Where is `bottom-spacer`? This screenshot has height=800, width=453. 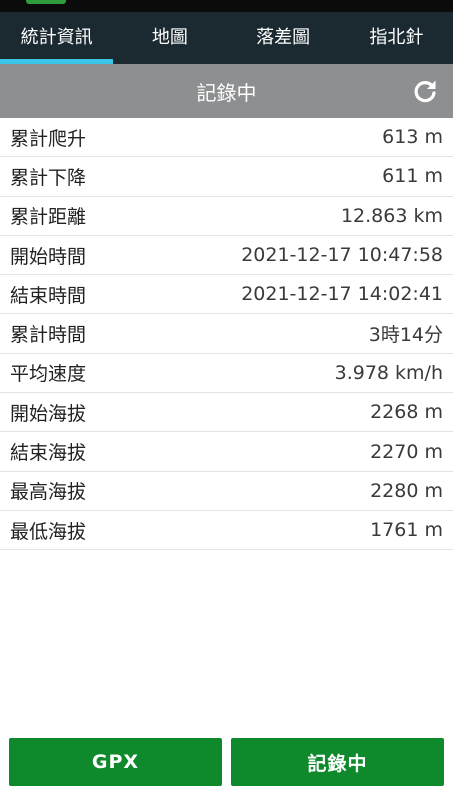 bottom-spacer is located at coordinates (226, 795).